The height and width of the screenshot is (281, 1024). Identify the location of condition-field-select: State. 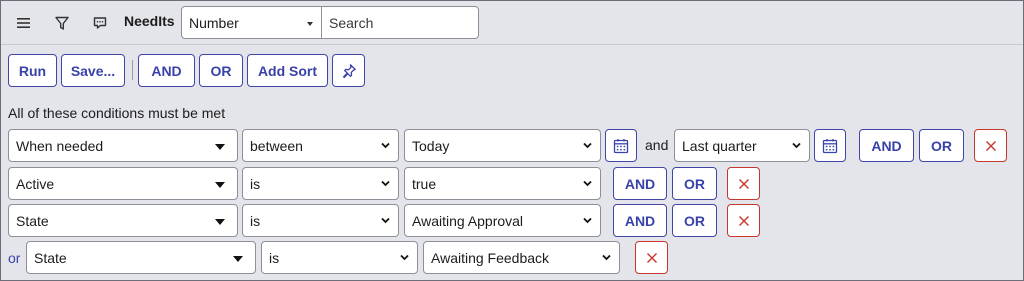
(123, 220).